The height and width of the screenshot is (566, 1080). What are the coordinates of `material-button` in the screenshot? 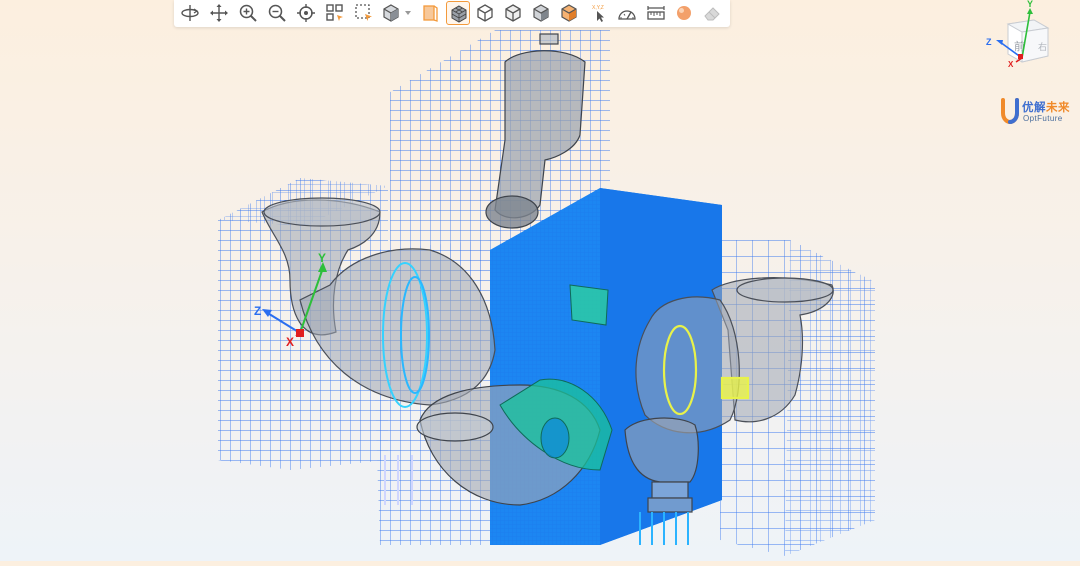 It's located at (684, 13).